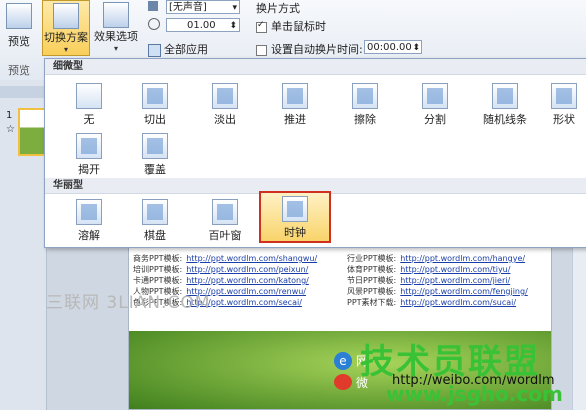 The image size is (586, 410). What do you see at coordinates (155, 212) in the screenshot?
I see `checkerboard-icon` at bounding box center [155, 212].